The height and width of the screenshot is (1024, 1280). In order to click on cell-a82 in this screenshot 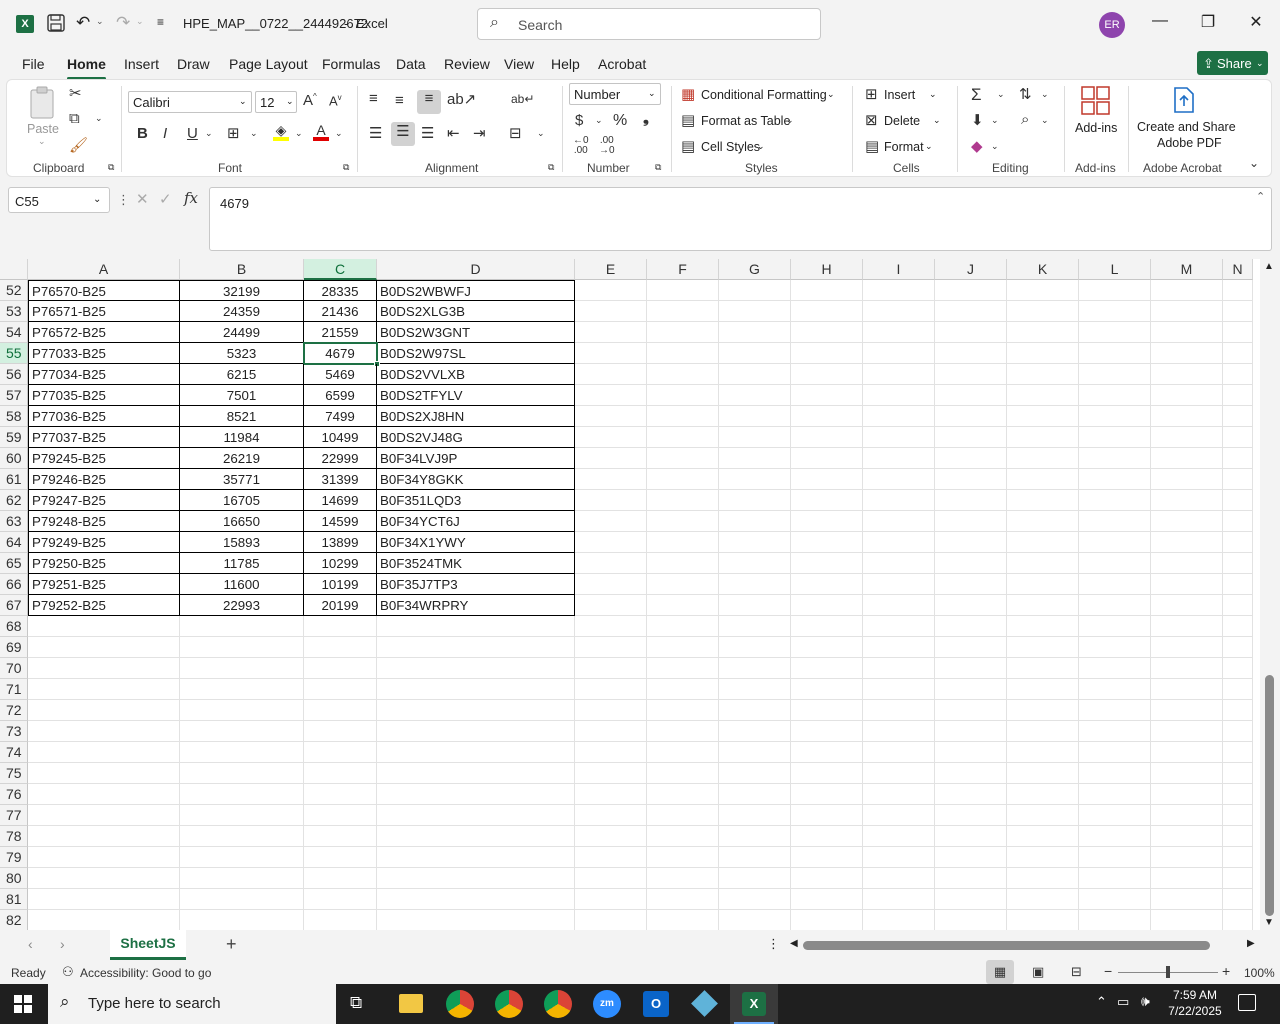, I will do `click(104, 920)`.